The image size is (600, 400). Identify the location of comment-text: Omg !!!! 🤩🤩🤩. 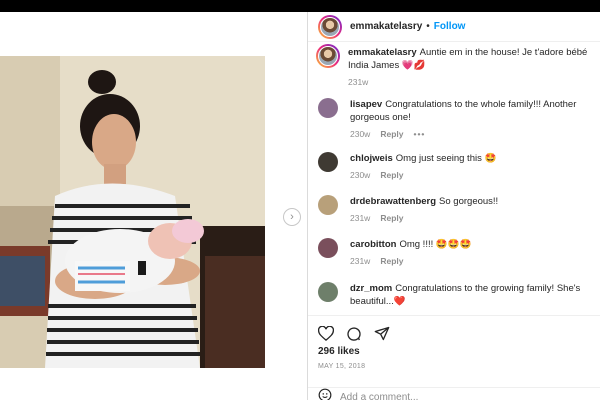
(435, 244).